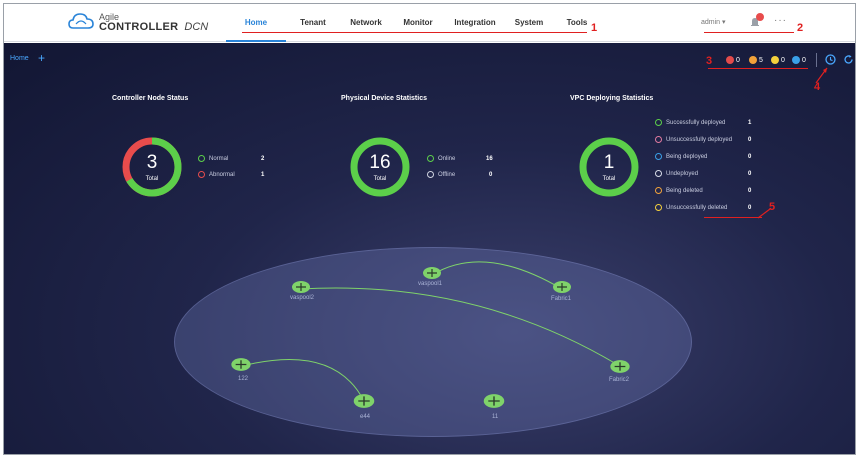 This screenshot has height=459, width=862. I want to click on nav-integration: Integration, so click(475, 23).